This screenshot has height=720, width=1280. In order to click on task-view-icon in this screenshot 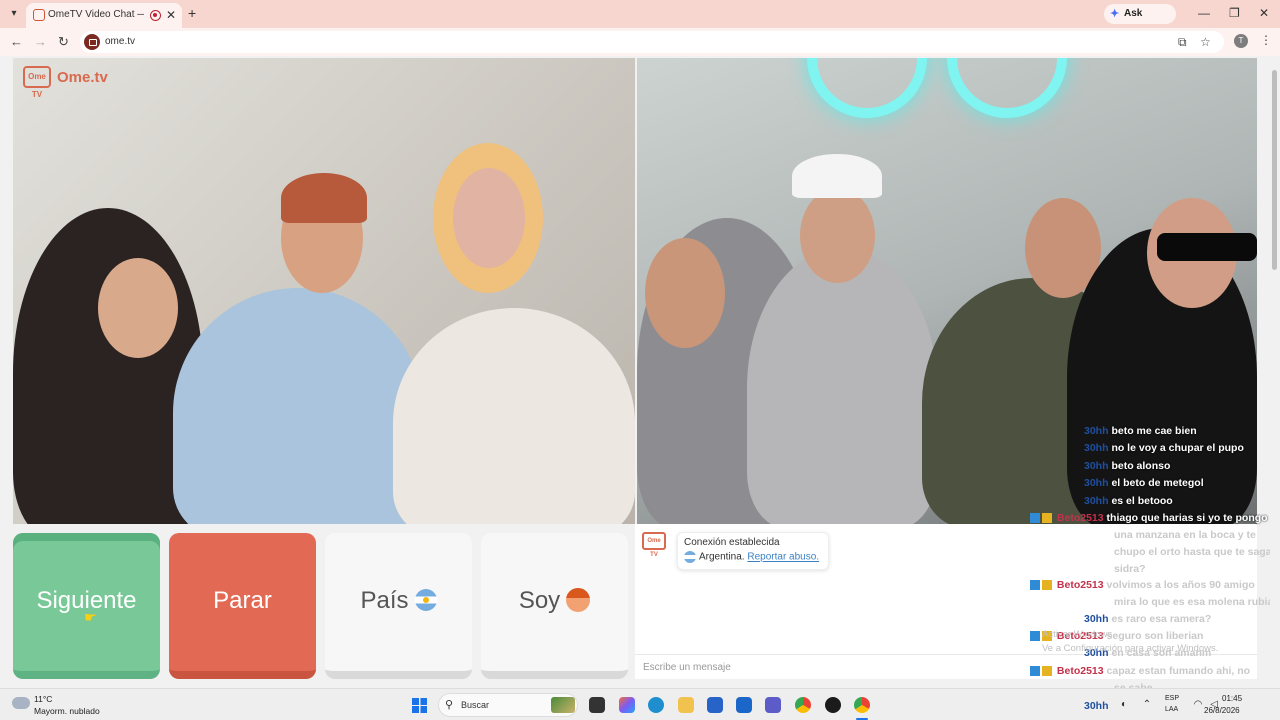, I will do `click(597, 705)`.